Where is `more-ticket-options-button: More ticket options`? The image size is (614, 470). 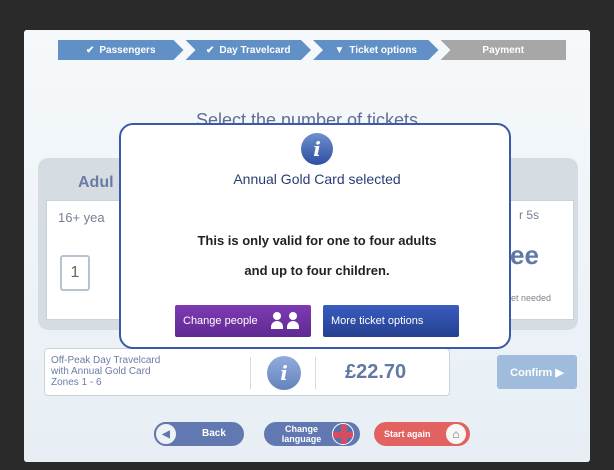
more-ticket-options-button: More ticket options is located at coordinates (391, 321).